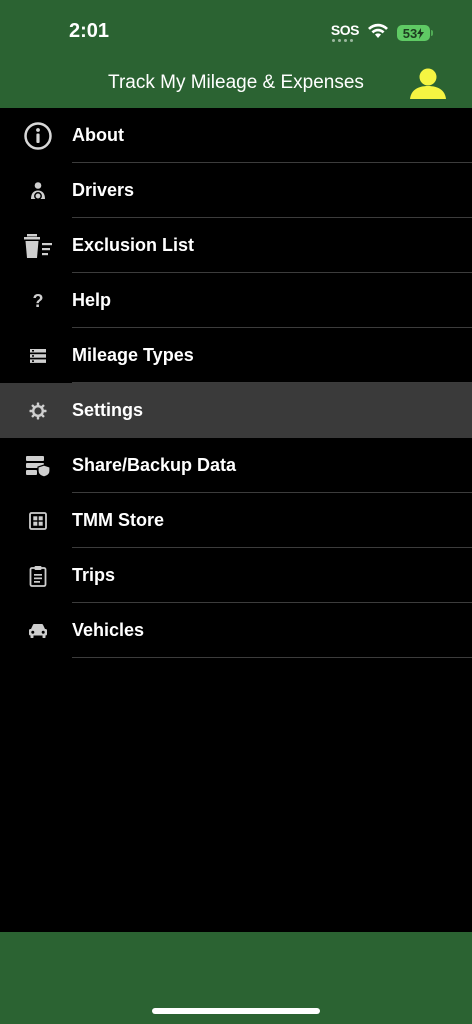 Image resolution: width=472 pixels, height=1024 pixels. Describe the element at coordinates (236, 135) in the screenshot. I see `menu-item-about: About` at that location.